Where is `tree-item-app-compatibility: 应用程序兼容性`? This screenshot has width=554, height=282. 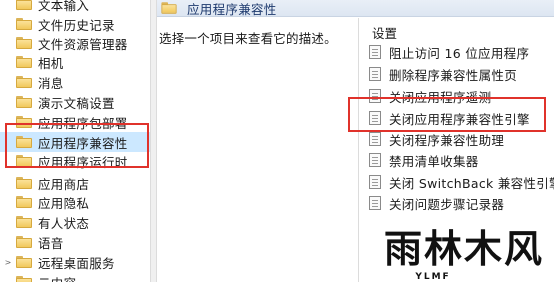 tree-item-app-compatibility: 应用程序兼容性 is located at coordinates (75, 142).